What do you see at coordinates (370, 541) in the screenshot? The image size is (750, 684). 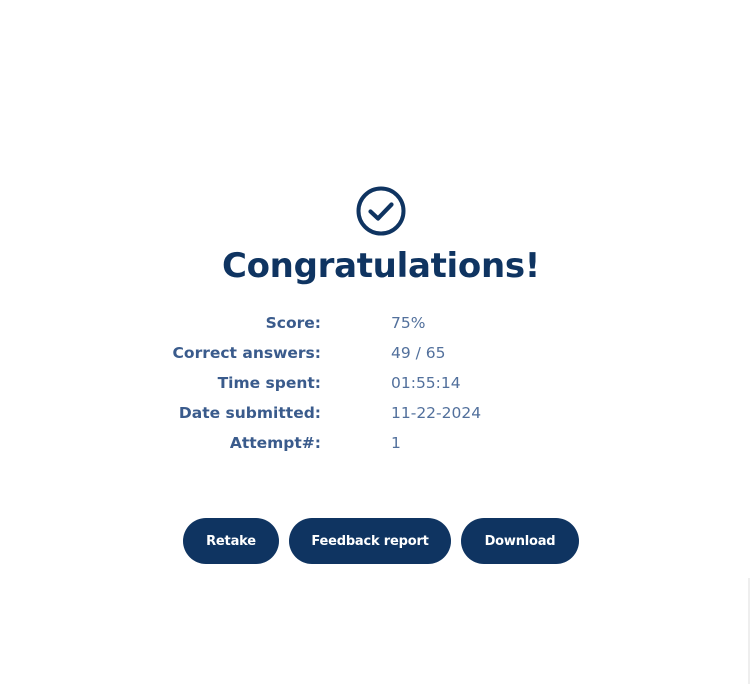 I see `feedback-report-button: Feedback report` at bounding box center [370, 541].